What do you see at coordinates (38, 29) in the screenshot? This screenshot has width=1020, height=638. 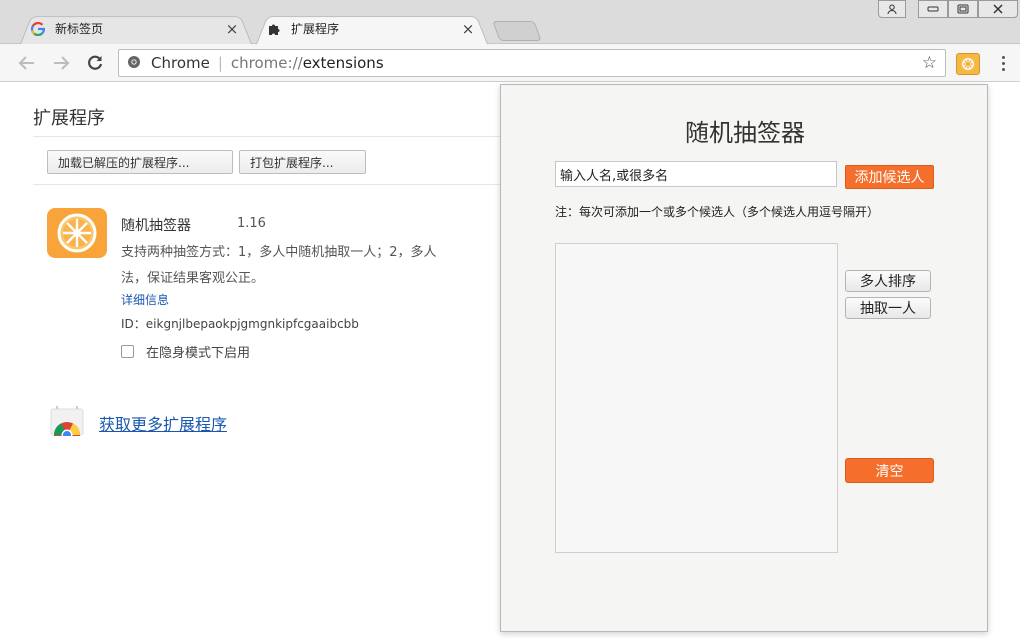 I see `google-g-icon` at bounding box center [38, 29].